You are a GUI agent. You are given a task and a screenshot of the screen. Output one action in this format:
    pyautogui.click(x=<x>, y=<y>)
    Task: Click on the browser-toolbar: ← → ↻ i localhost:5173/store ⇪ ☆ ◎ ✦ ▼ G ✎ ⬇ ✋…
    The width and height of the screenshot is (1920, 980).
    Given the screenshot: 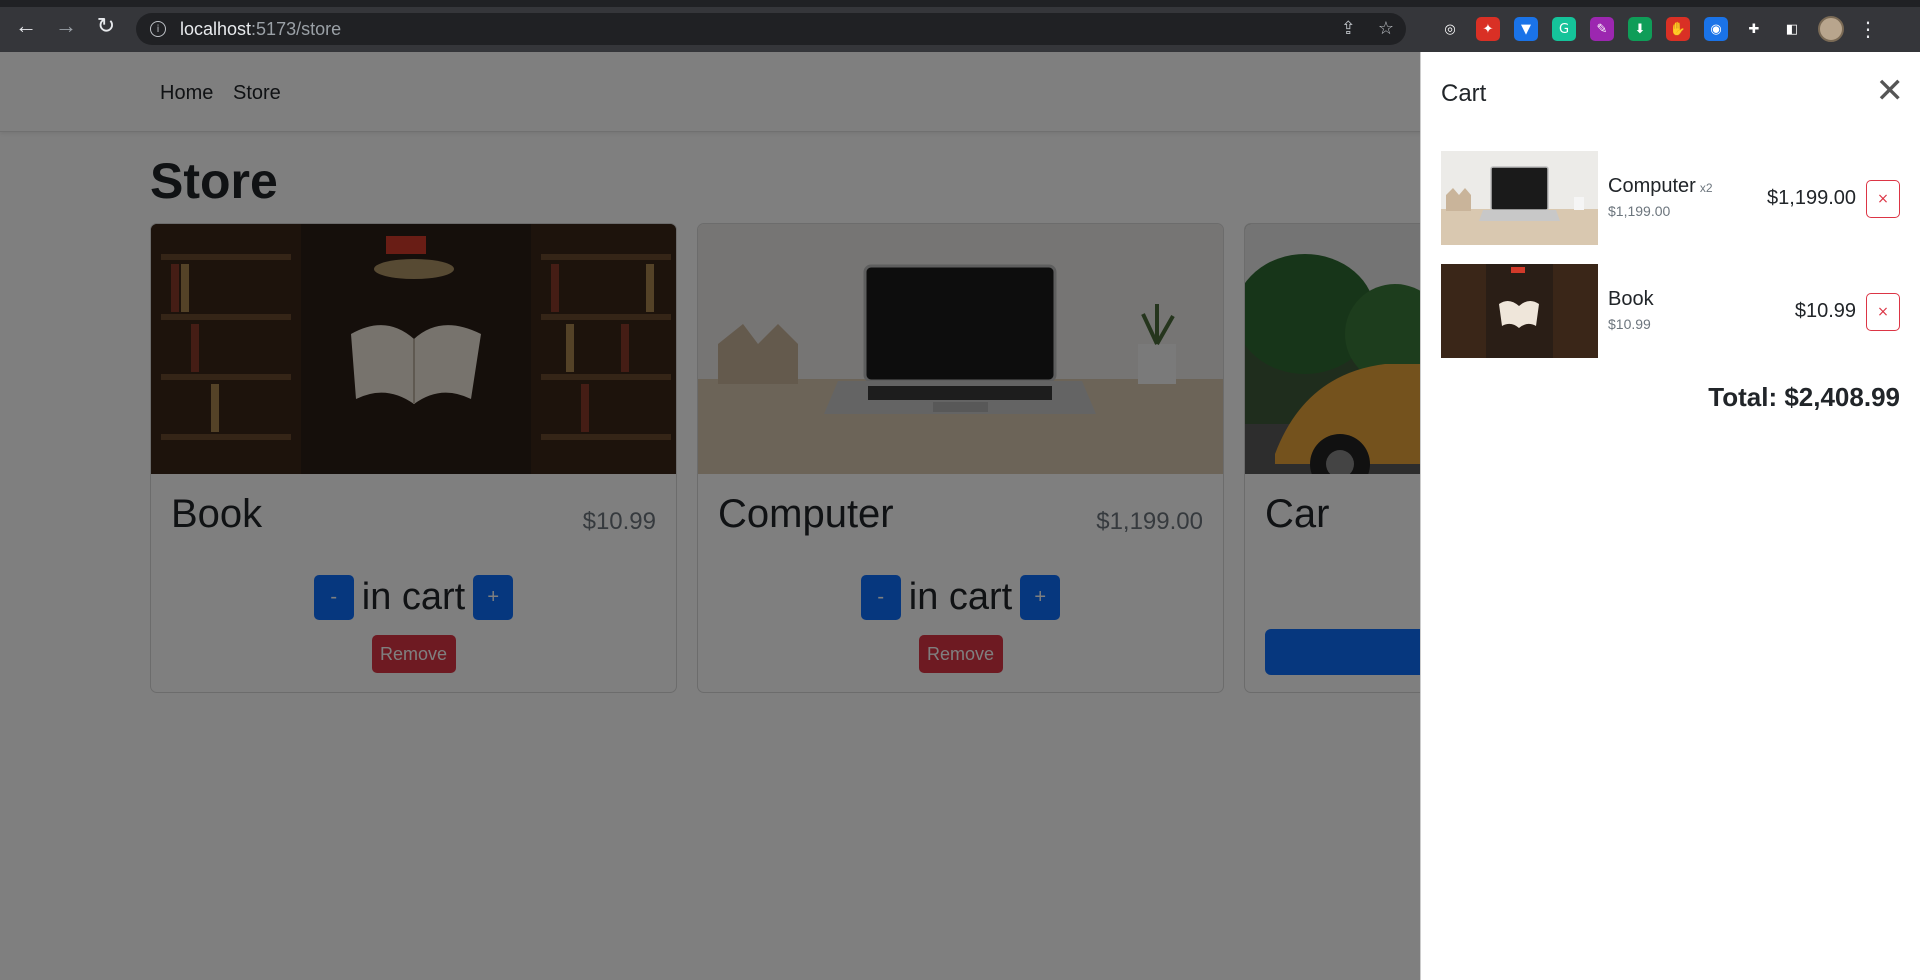 What is the action you would take?
    pyautogui.click(x=960, y=26)
    